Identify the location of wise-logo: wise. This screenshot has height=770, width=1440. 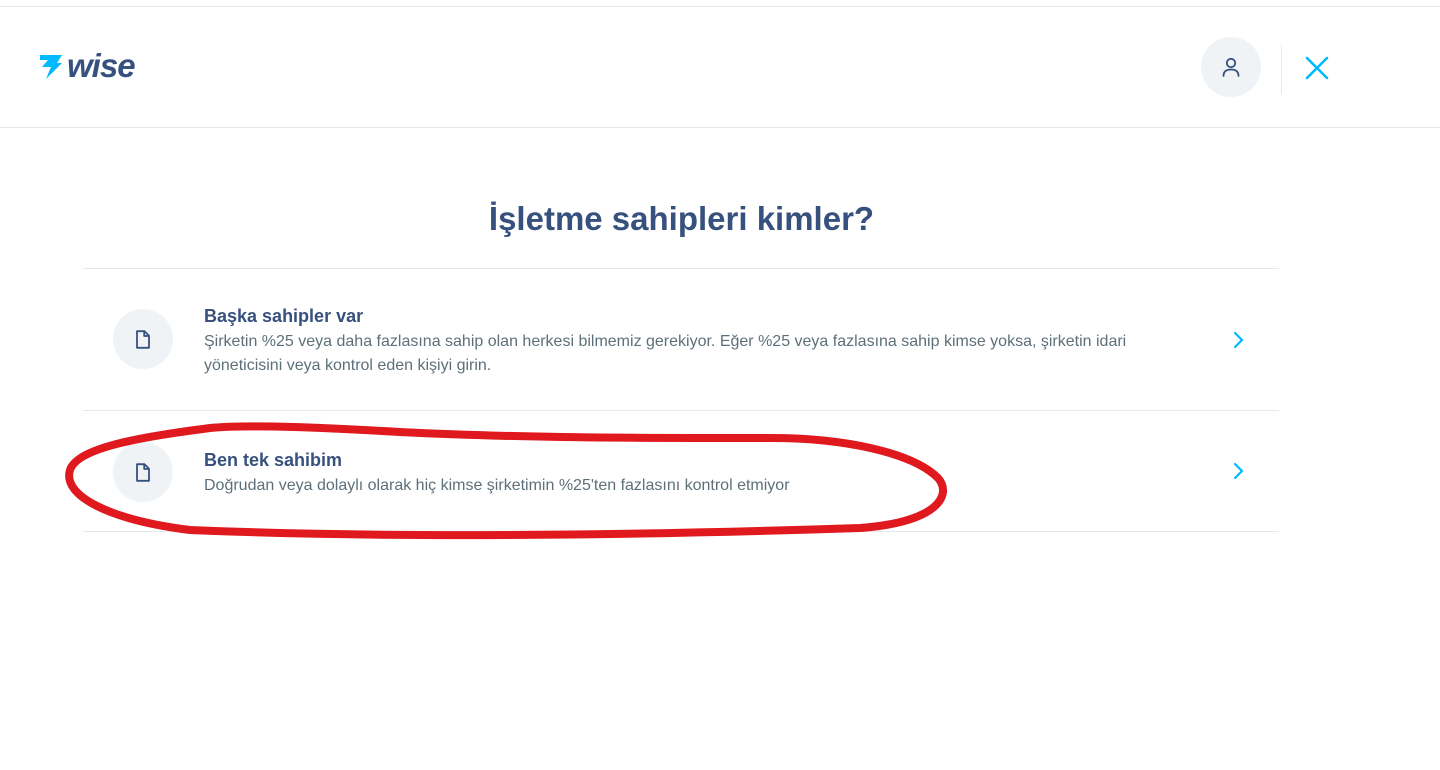
(87, 65).